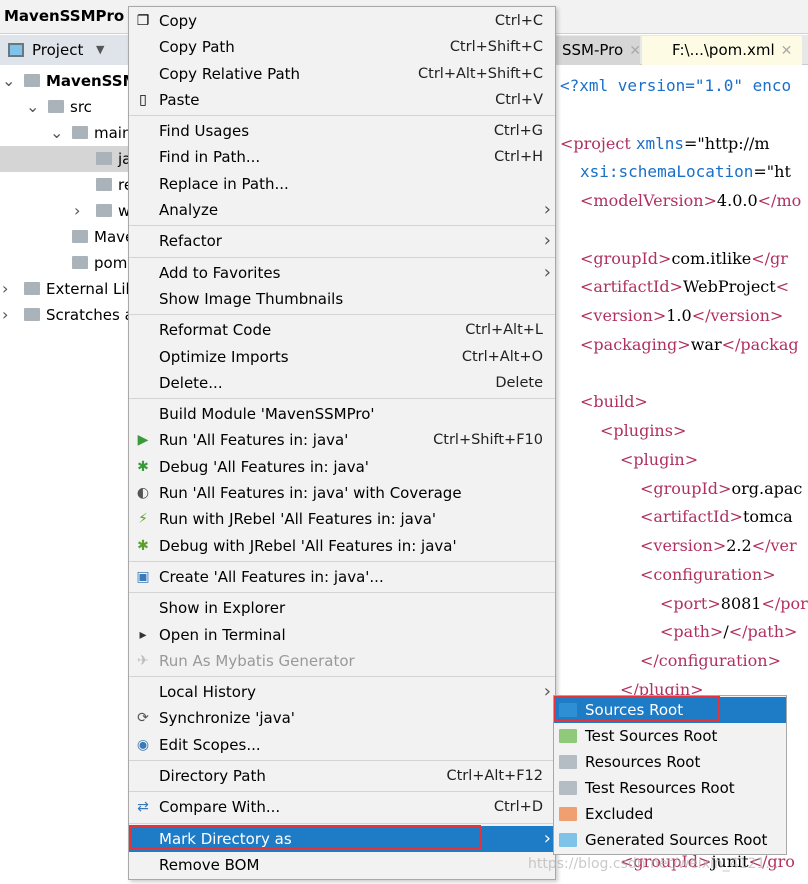 The height and width of the screenshot is (884, 808). I want to click on menu-item-label: Run As Mybatis Generator, so click(257, 660).